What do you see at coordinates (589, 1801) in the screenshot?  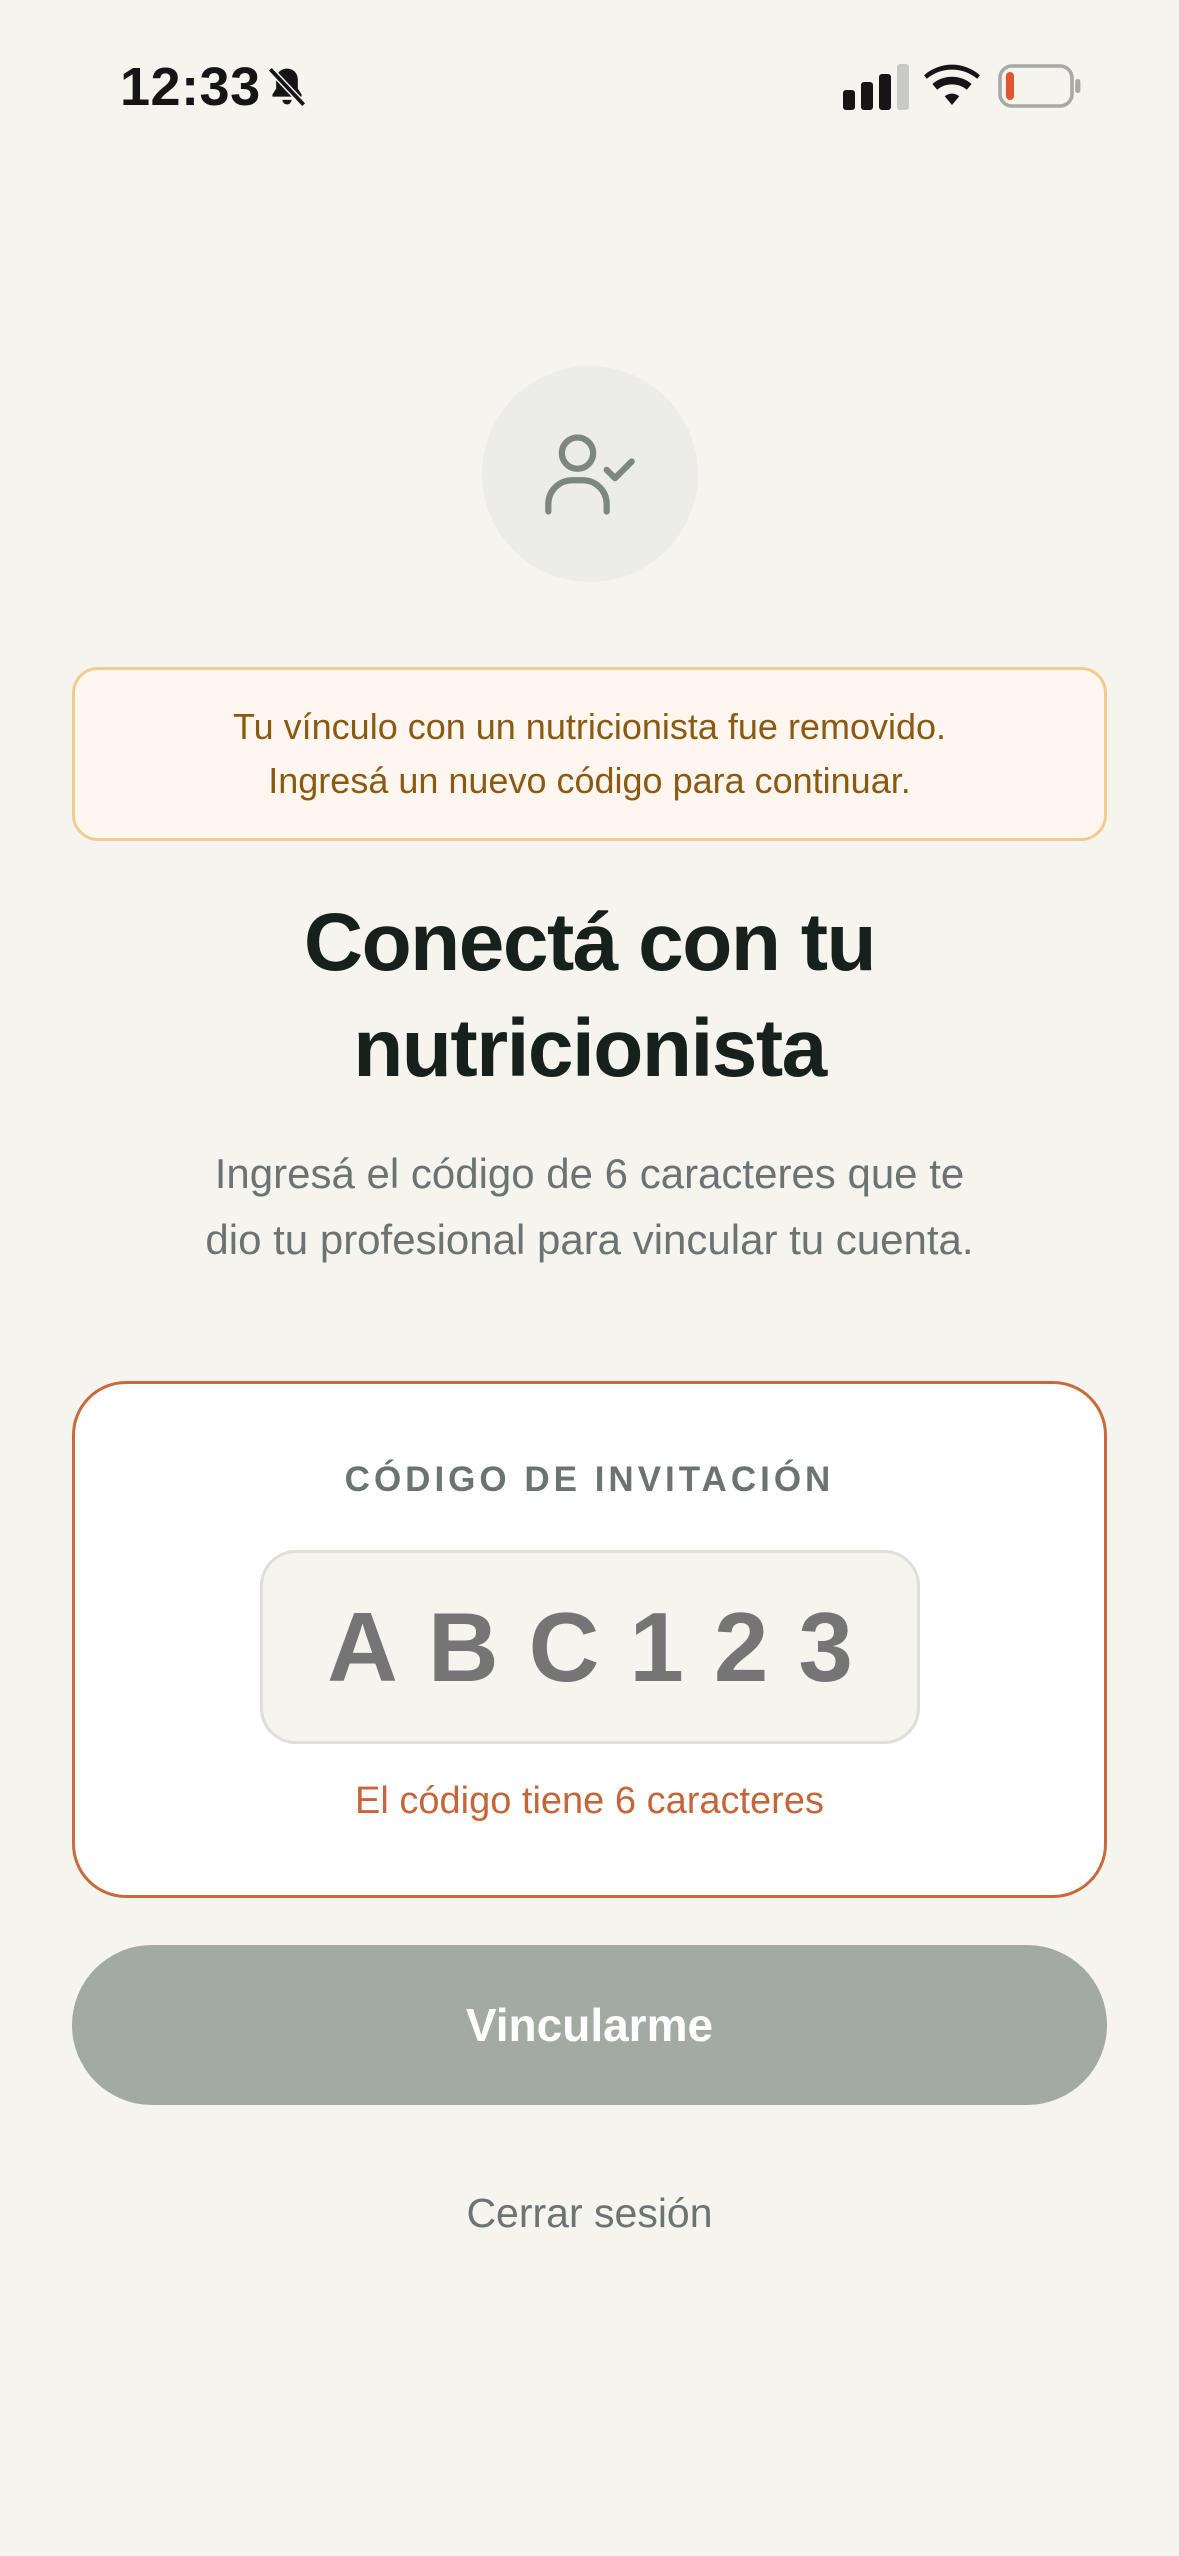 I see `invitation-code-hint: El código tiene 6 caracteres` at bounding box center [589, 1801].